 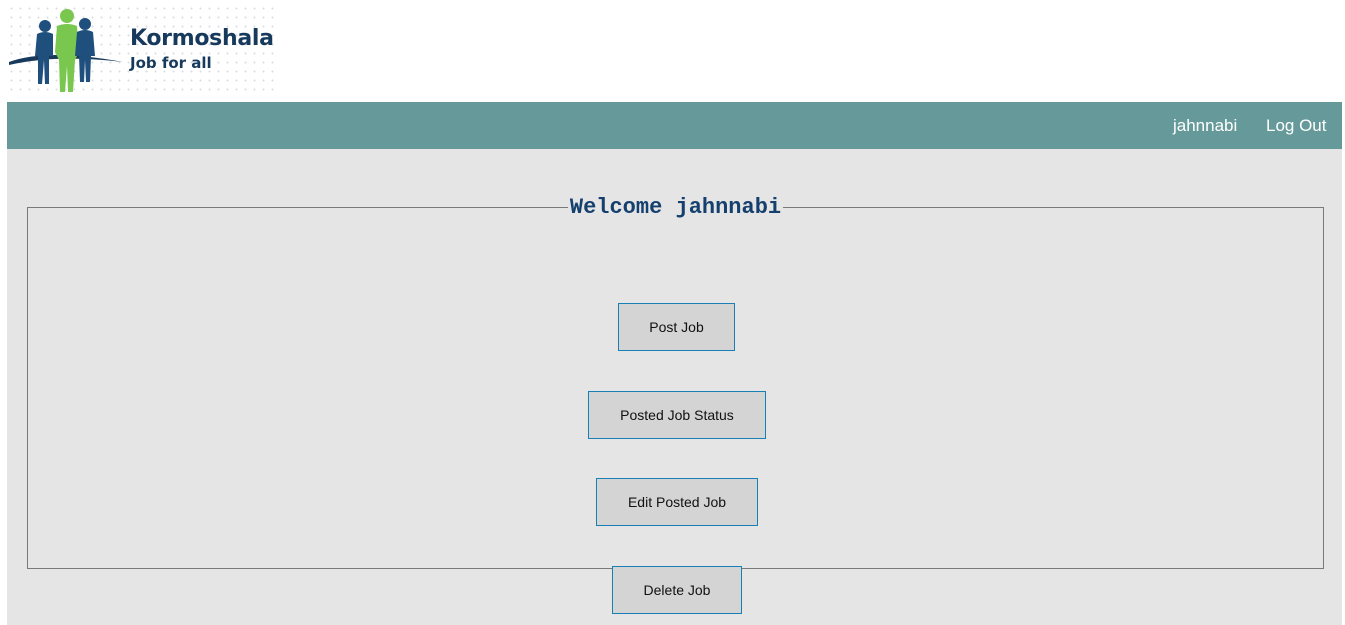 I want to click on nav-username-link: jahnnabi, so click(x=1205, y=126).